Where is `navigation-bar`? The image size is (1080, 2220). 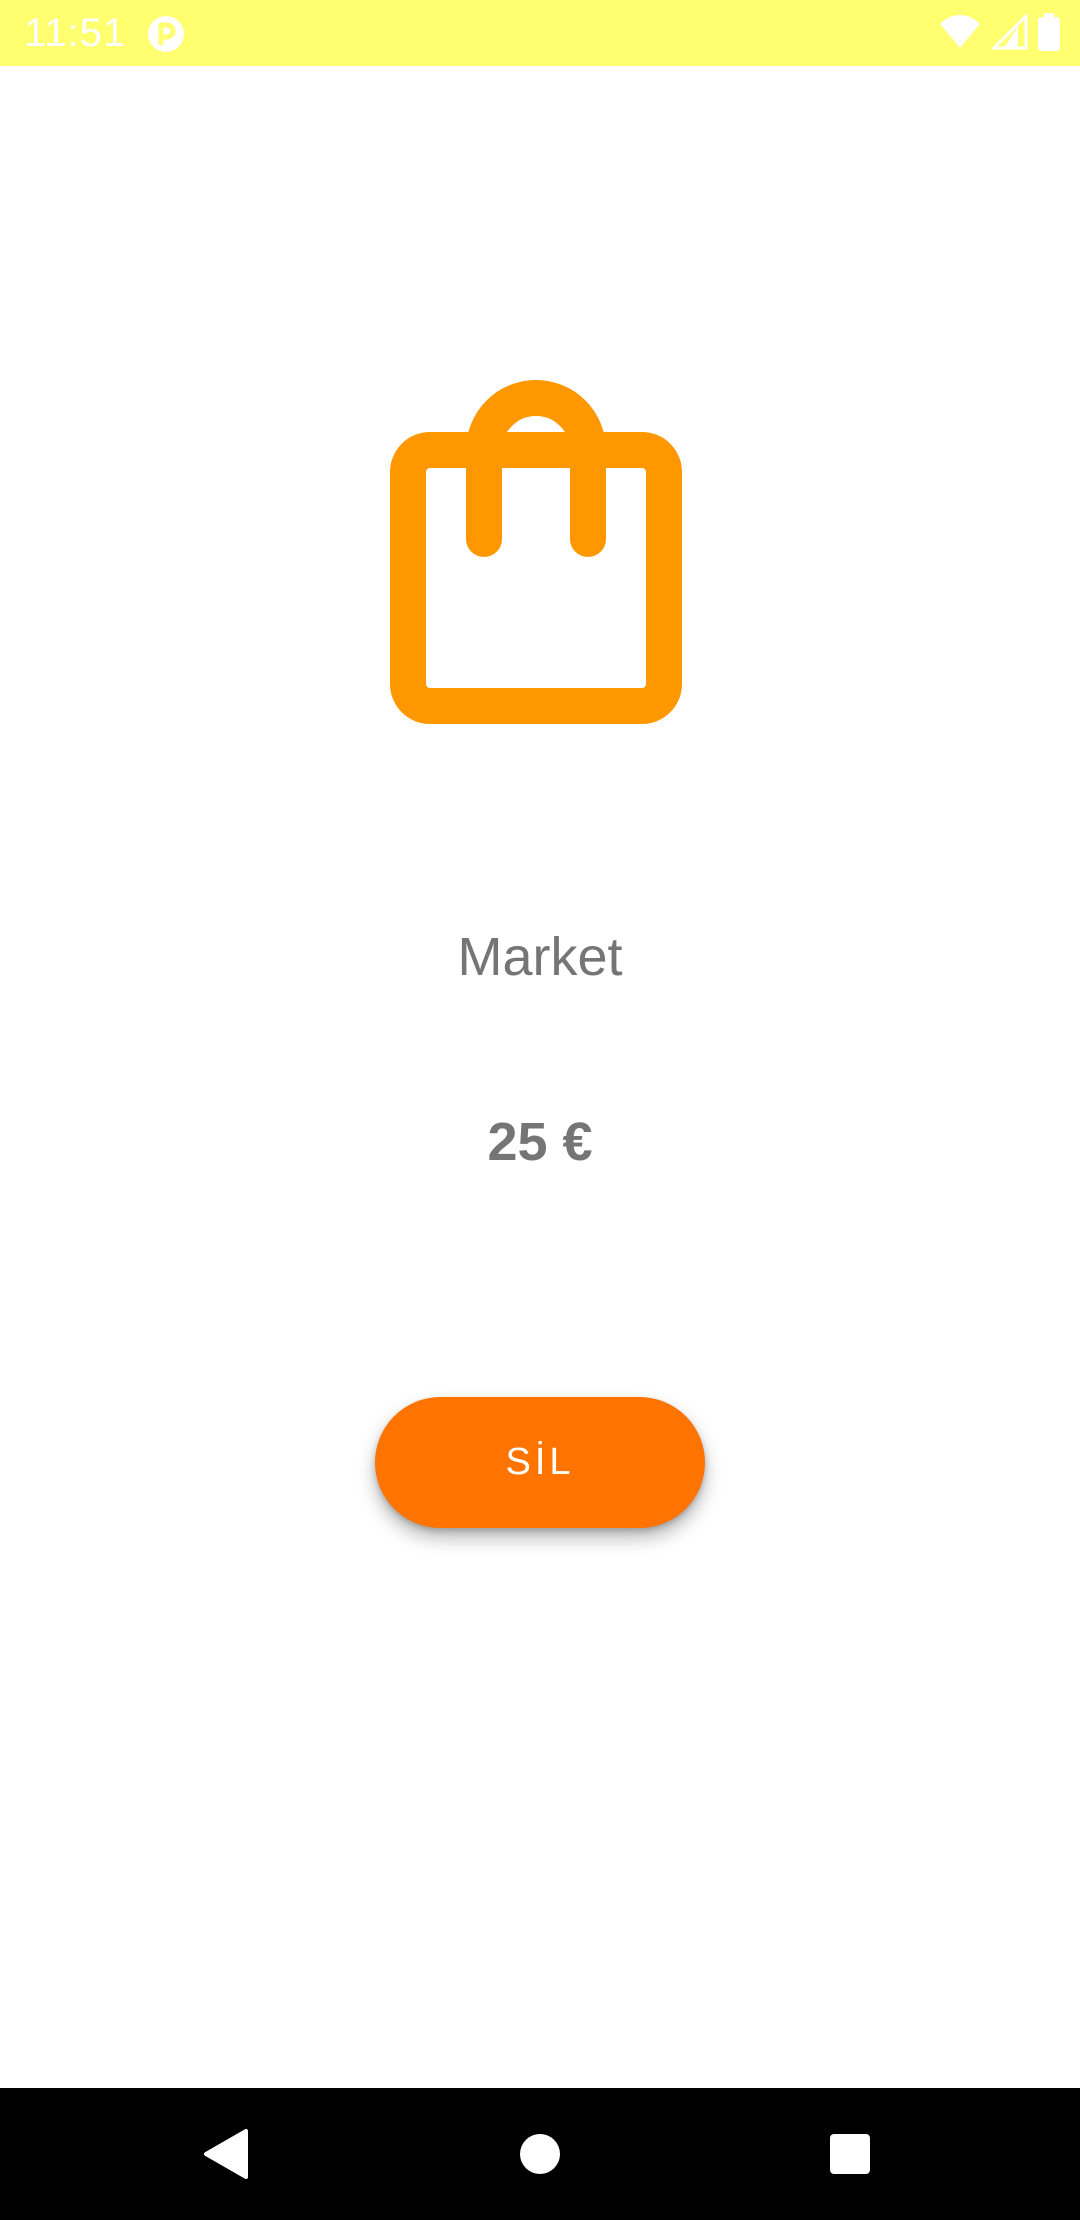
navigation-bar is located at coordinates (540, 2154).